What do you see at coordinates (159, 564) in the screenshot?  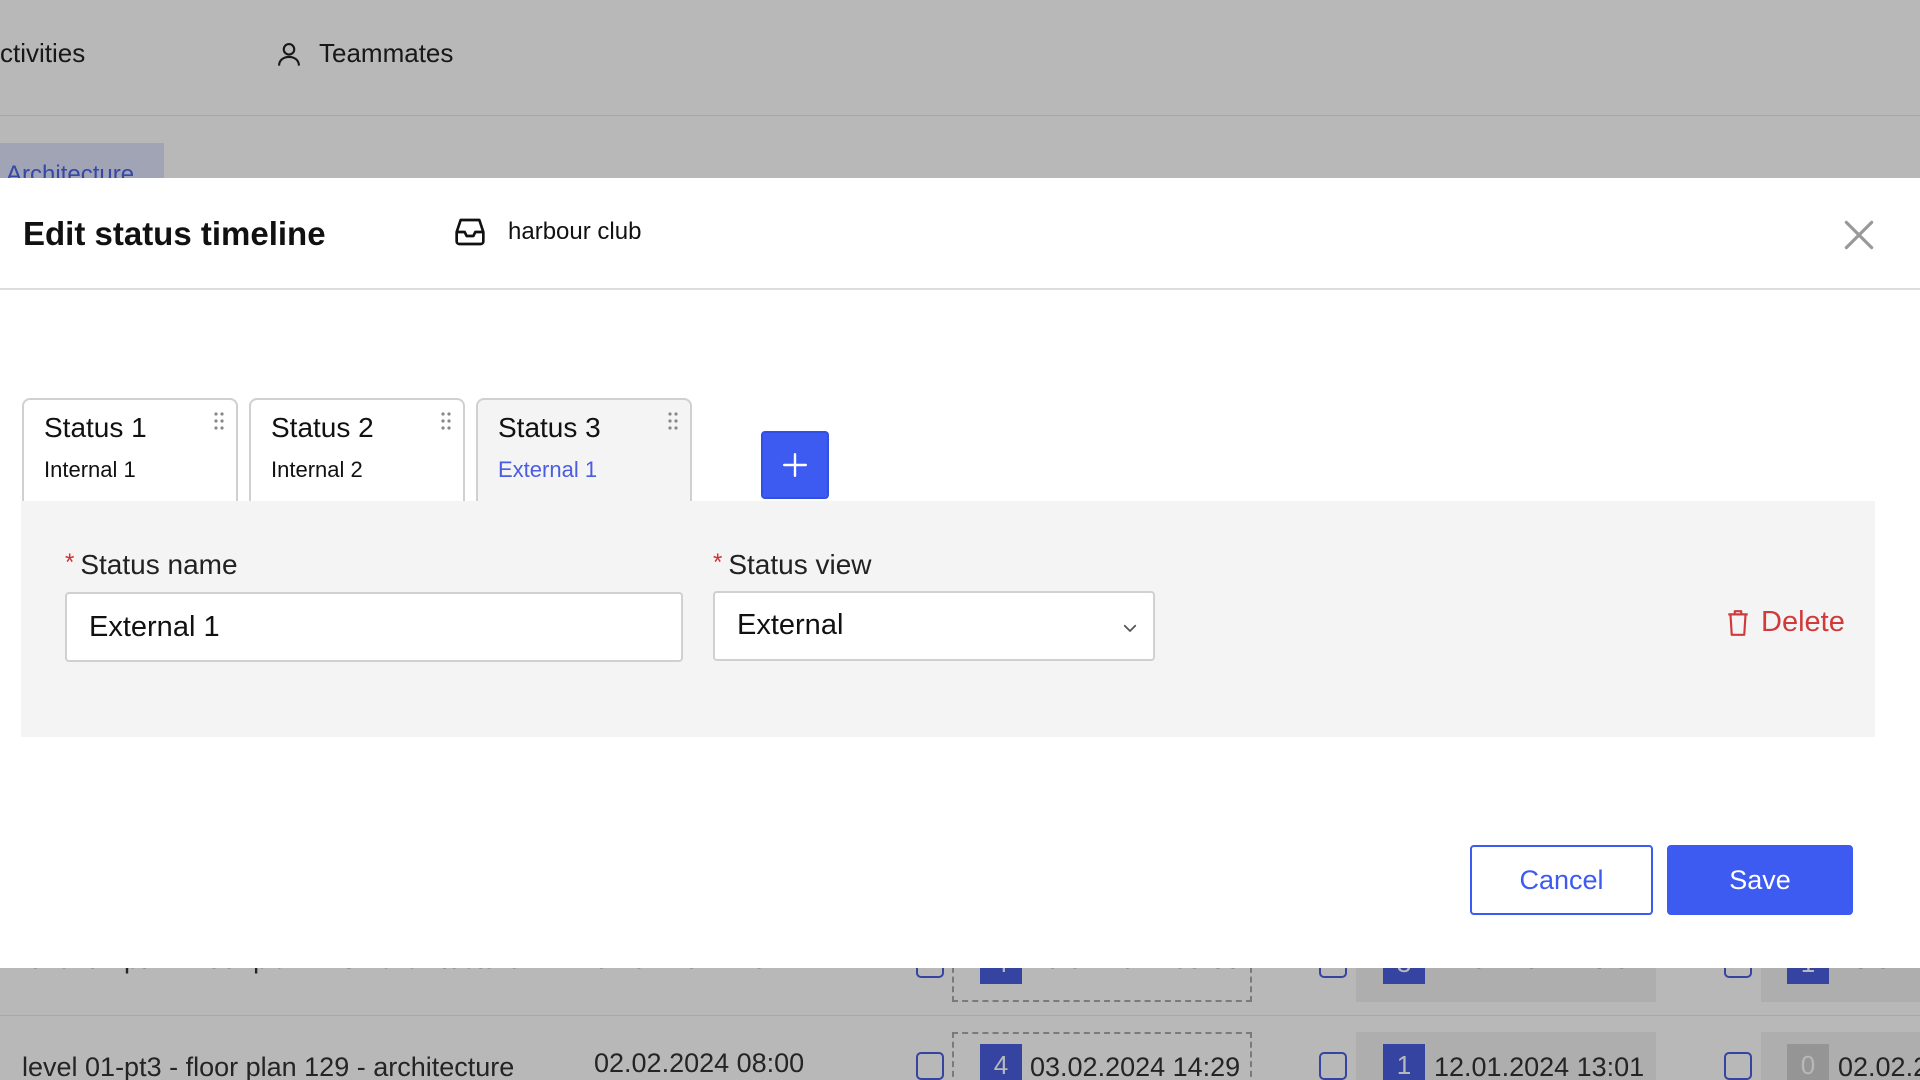 I see `label-text: Status name` at bounding box center [159, 564].